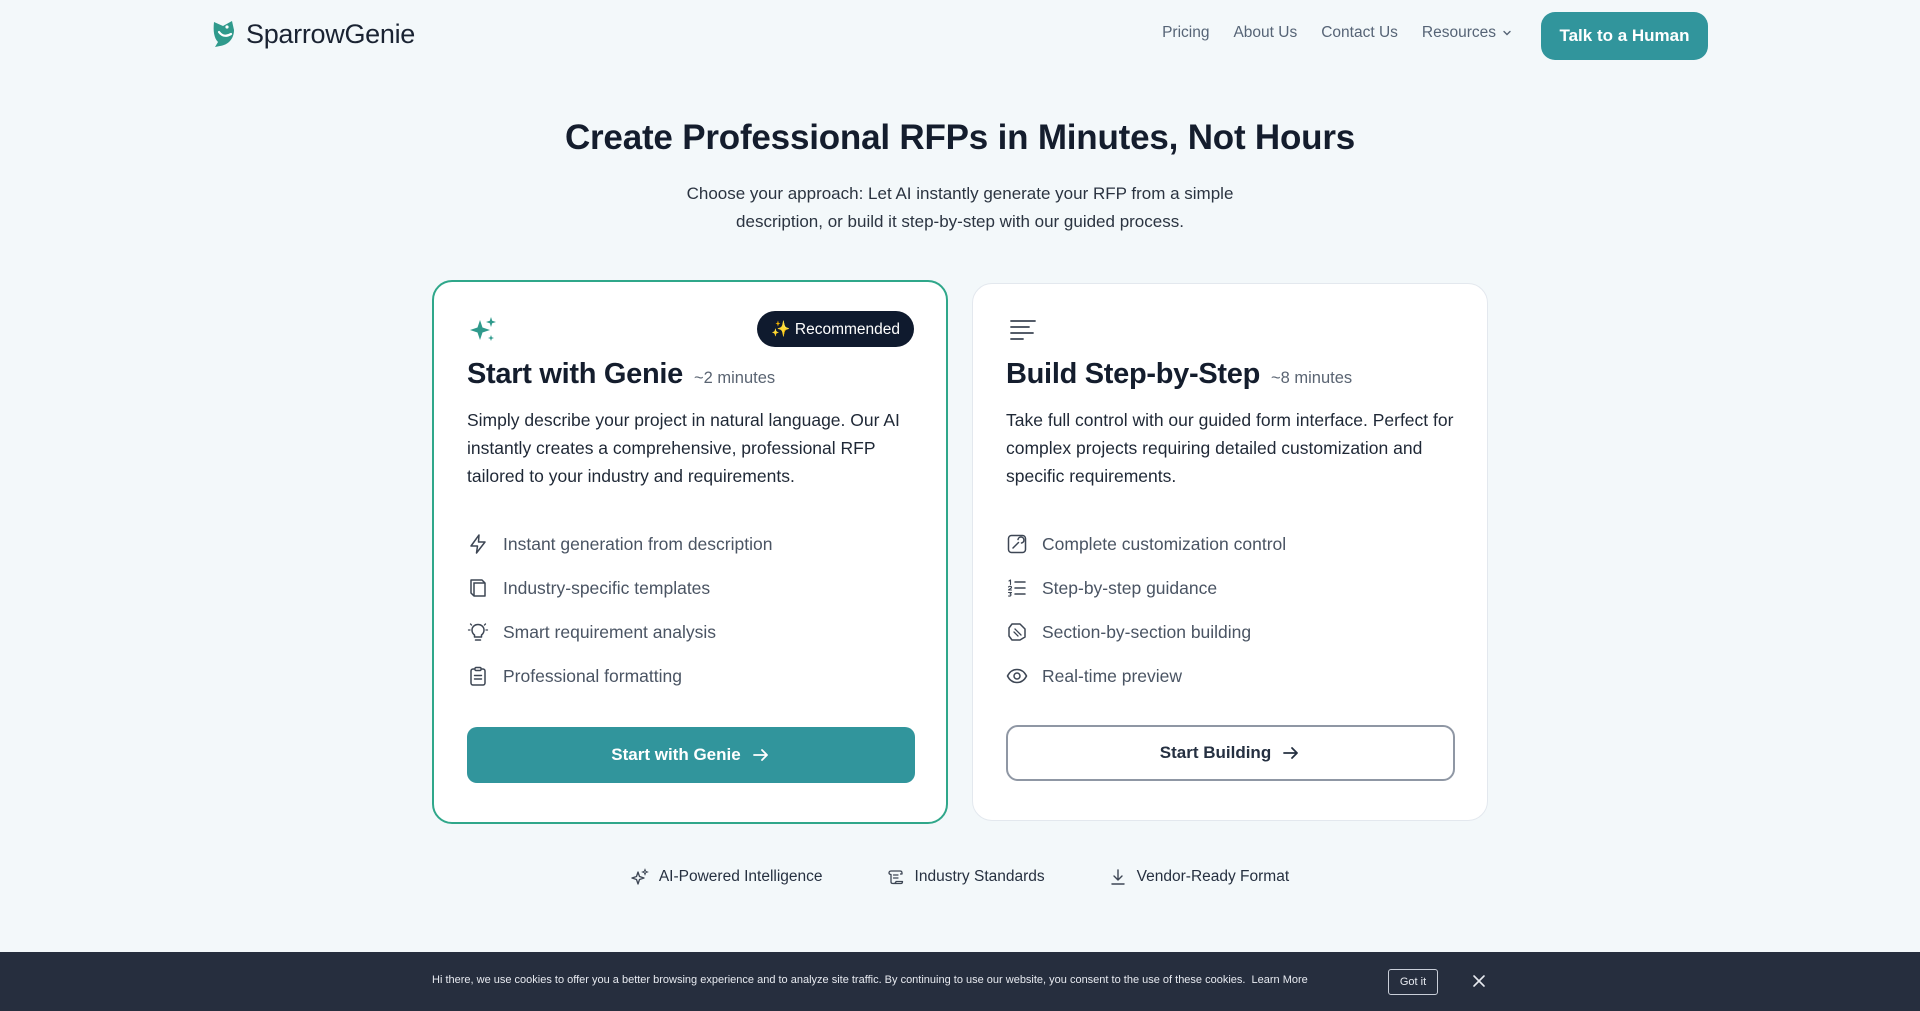 The height and width of the screenshot is (1011, 1920). What do you see at coordinates (1458, 32) in the screenshot?
I see `nav-resources-label: Resources` at bounding box center [1458, 32].